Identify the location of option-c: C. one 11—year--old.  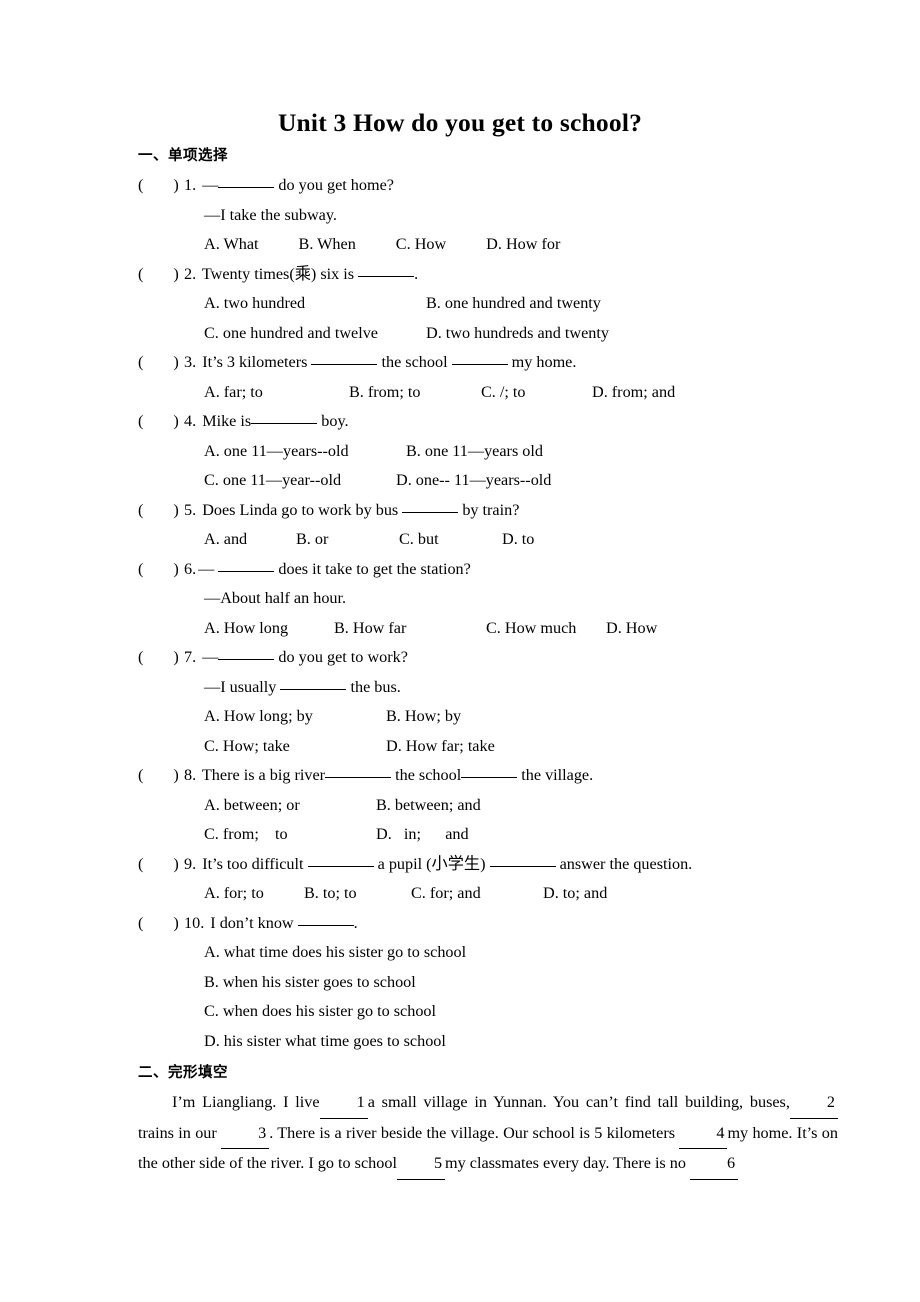
(300, 481).